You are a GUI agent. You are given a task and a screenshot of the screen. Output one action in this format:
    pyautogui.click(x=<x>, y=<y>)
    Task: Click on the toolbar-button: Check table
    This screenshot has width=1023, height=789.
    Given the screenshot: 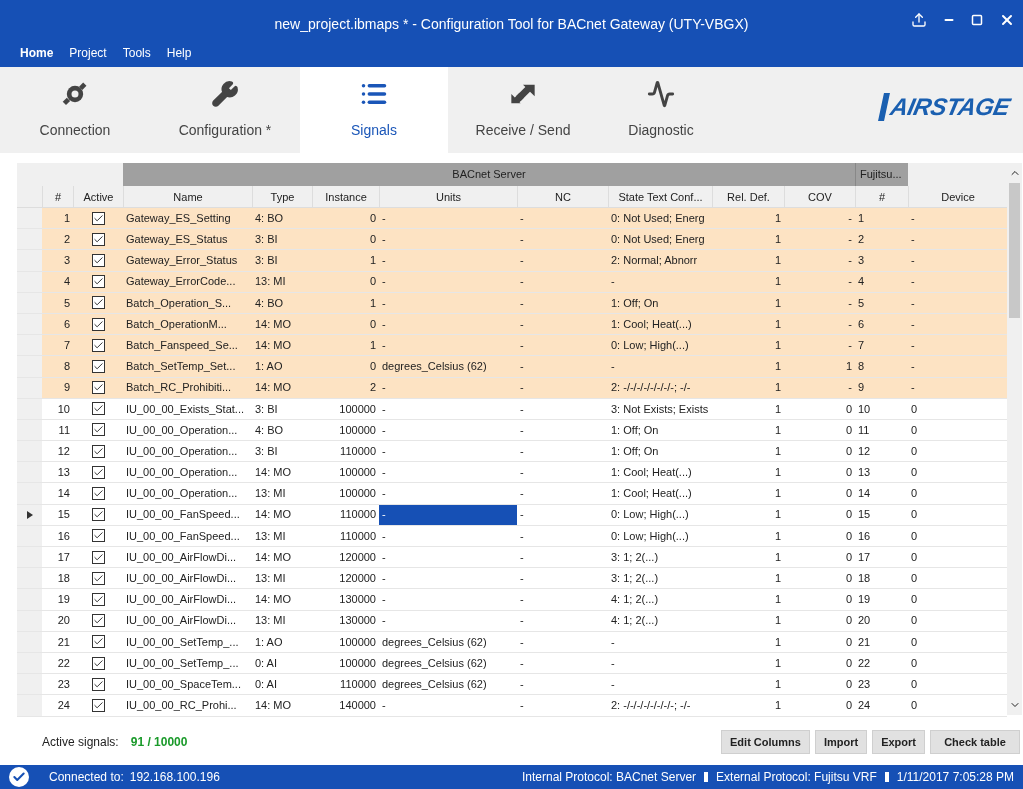 What is the action you would take?
    pyautogui.click(x=975, y=742)
    